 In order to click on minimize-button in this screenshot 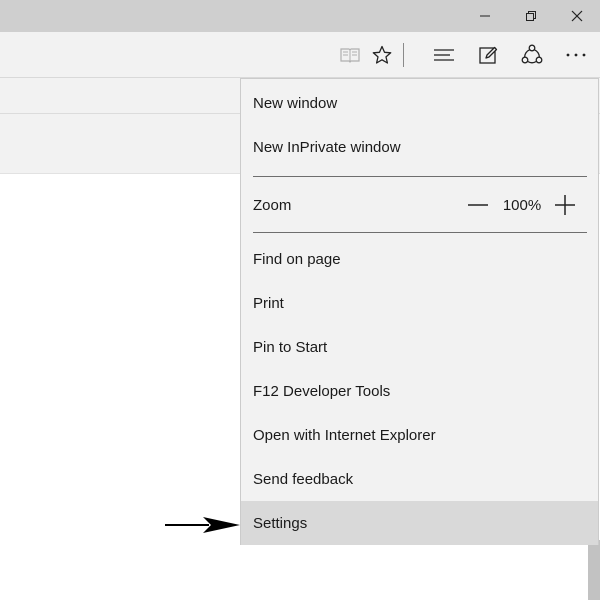, I will do `click(485, 16)`.